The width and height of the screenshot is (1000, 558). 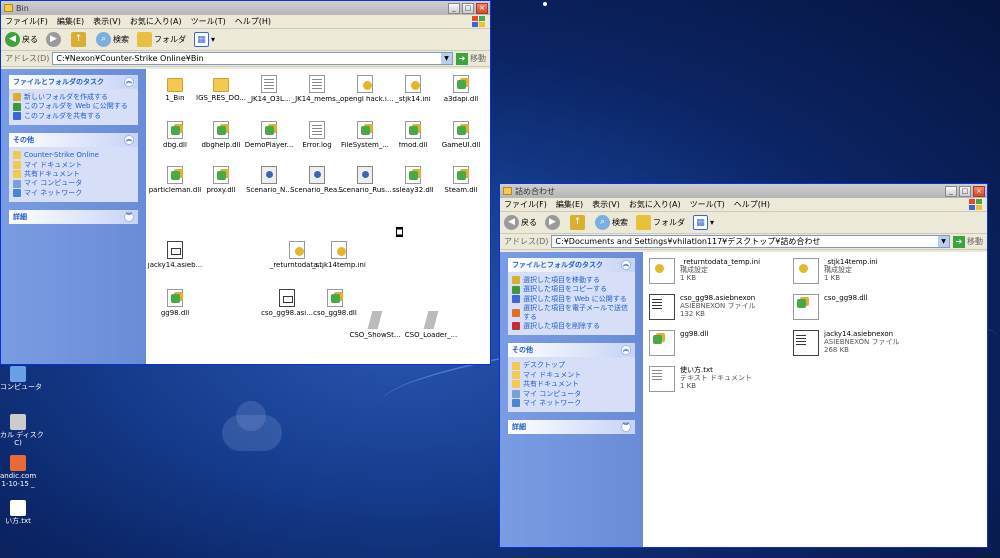 What do you see at coordinates (252, 58) in the screenshot?
I see `address-input: C:¥Nexon¥Counter-Strike Online¥Bin ▼` at bounding box center [252, 58].